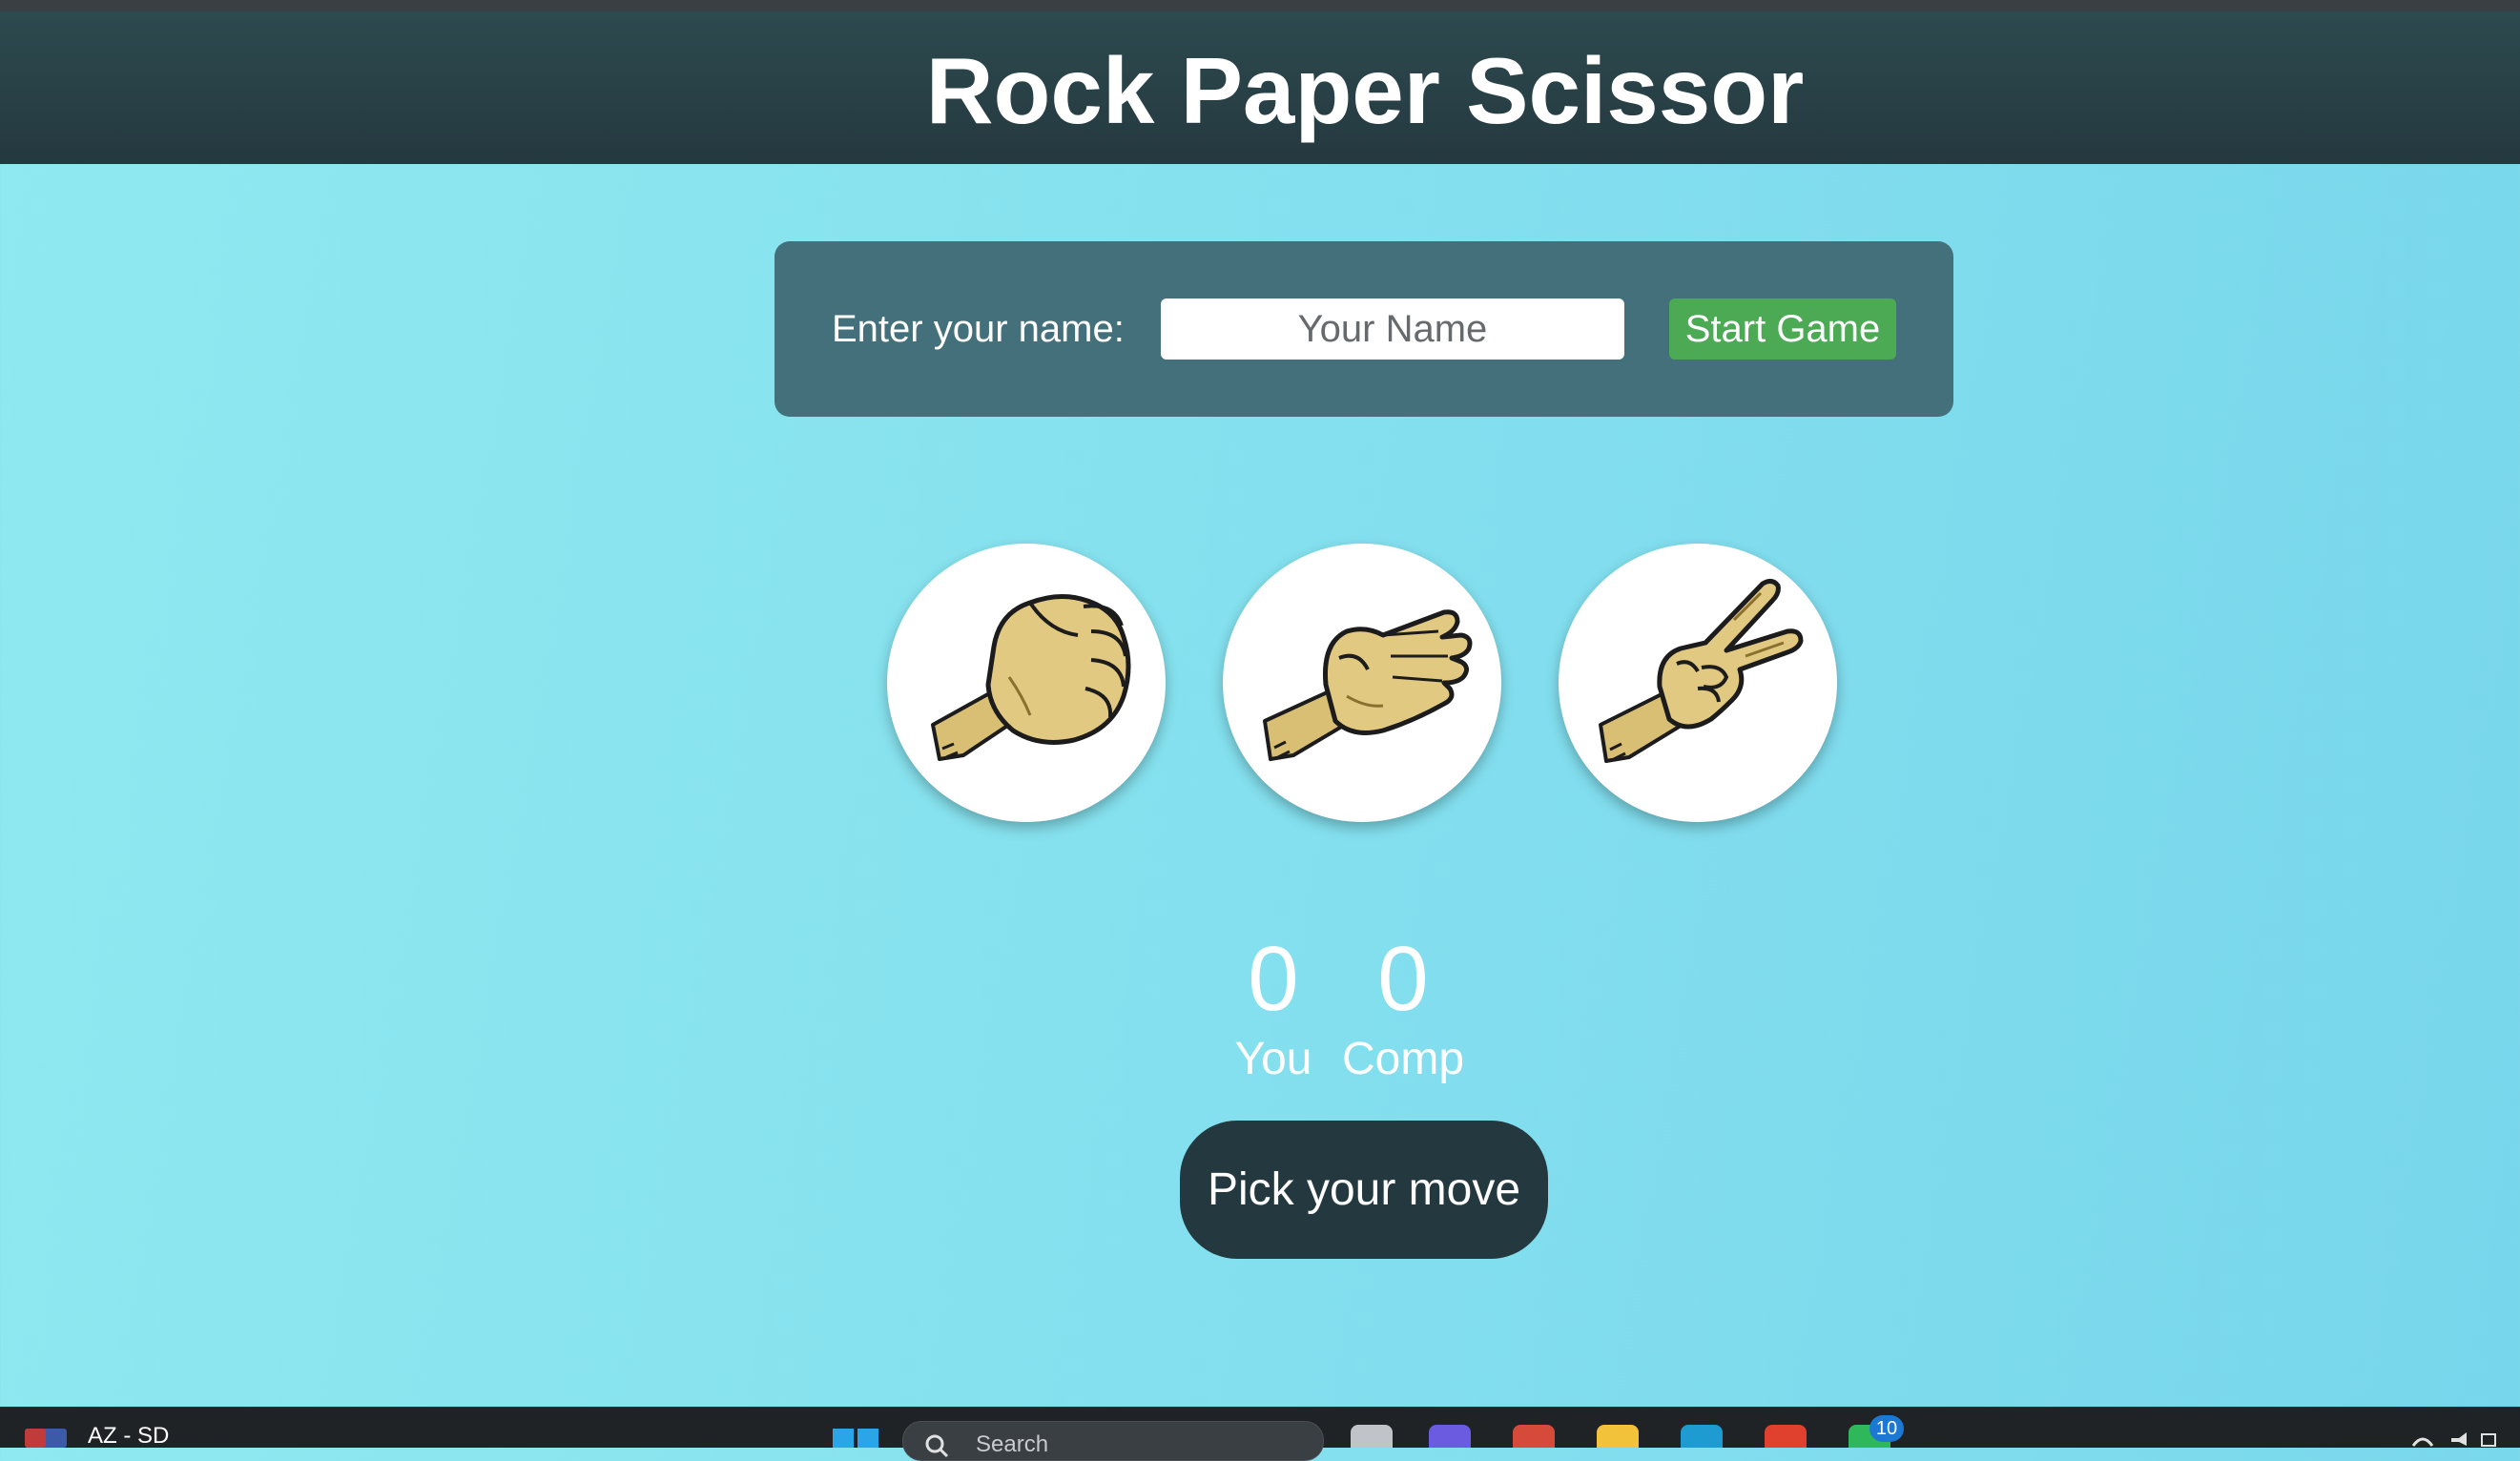 The width and height of the screenshot is (2520, 1461). What do you see at coordinates (1534, 1437) in the screenshot?
I see `chrome-icon` at bounding box center [1534, 1437].